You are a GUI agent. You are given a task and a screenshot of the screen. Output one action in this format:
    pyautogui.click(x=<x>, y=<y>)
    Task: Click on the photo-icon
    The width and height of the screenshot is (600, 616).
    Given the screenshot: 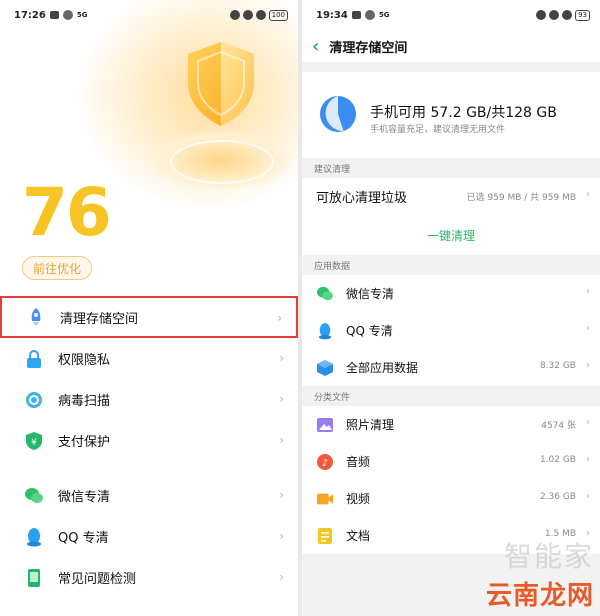 What is the action you would take?
    pyautogui.click(x=325, y=425)
    